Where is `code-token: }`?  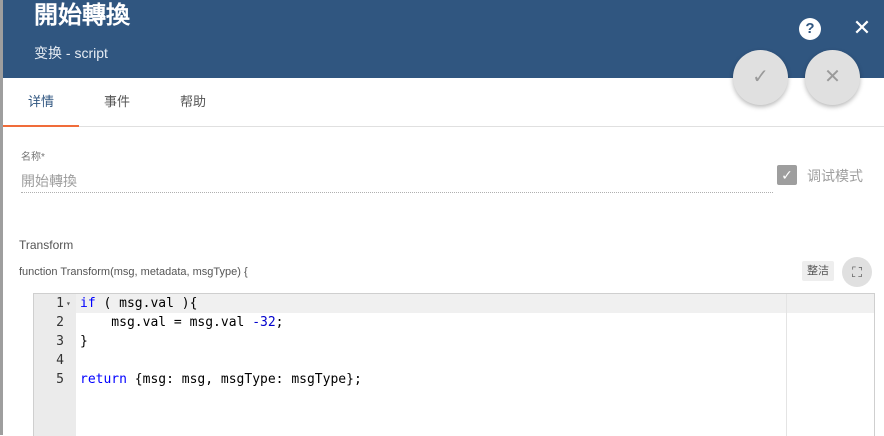
code-token: } is located at coordinates (84, 341).